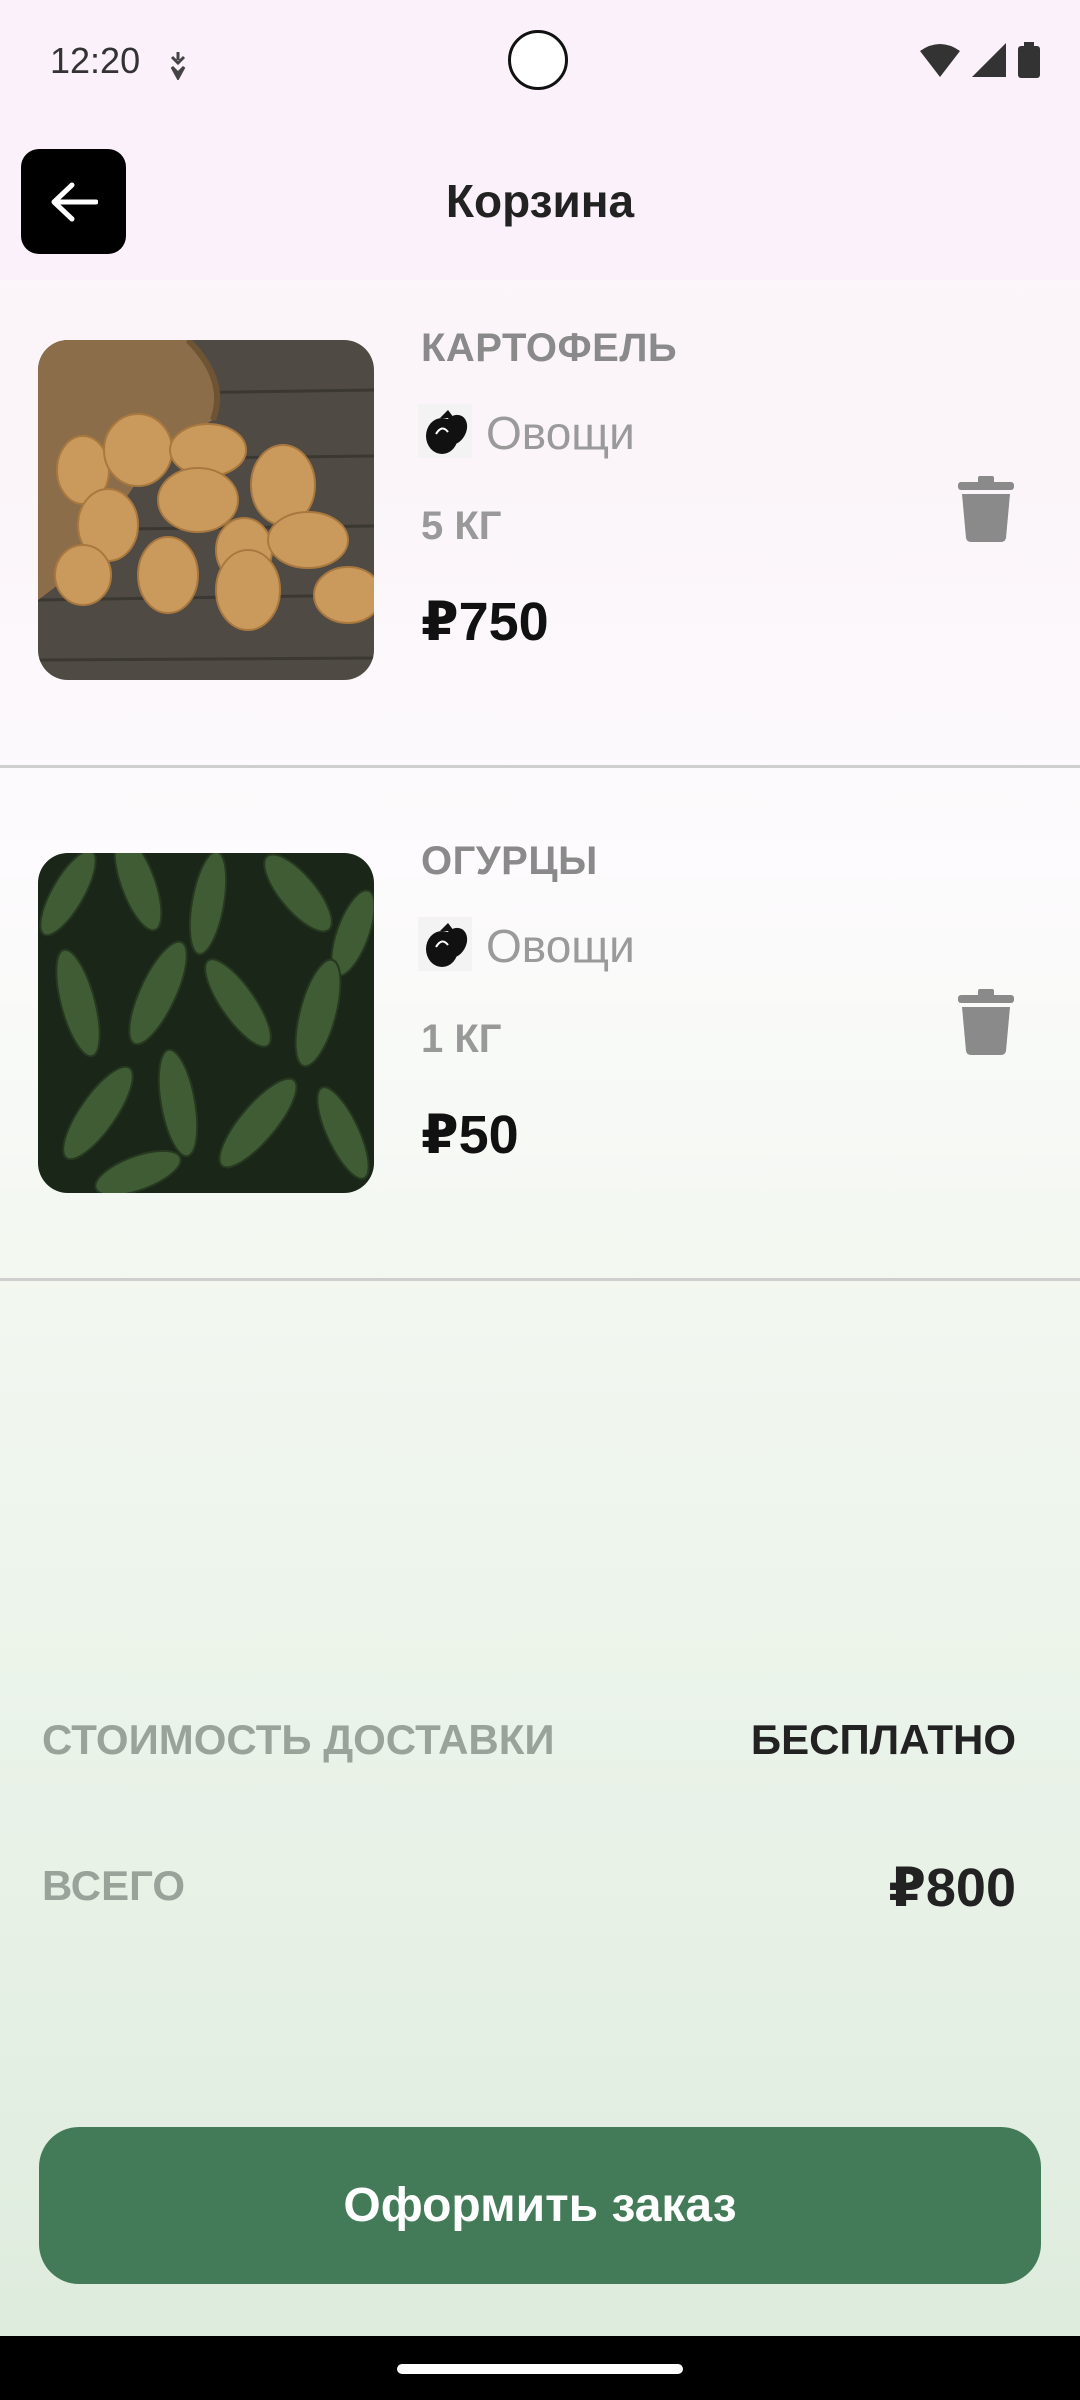 The width and height of the screenshot is (1080, 2400). What do you see at coordinates (470, 1135) in the screenshot?
I see `product-price: ₽50` at bounding box center [470, 1135].